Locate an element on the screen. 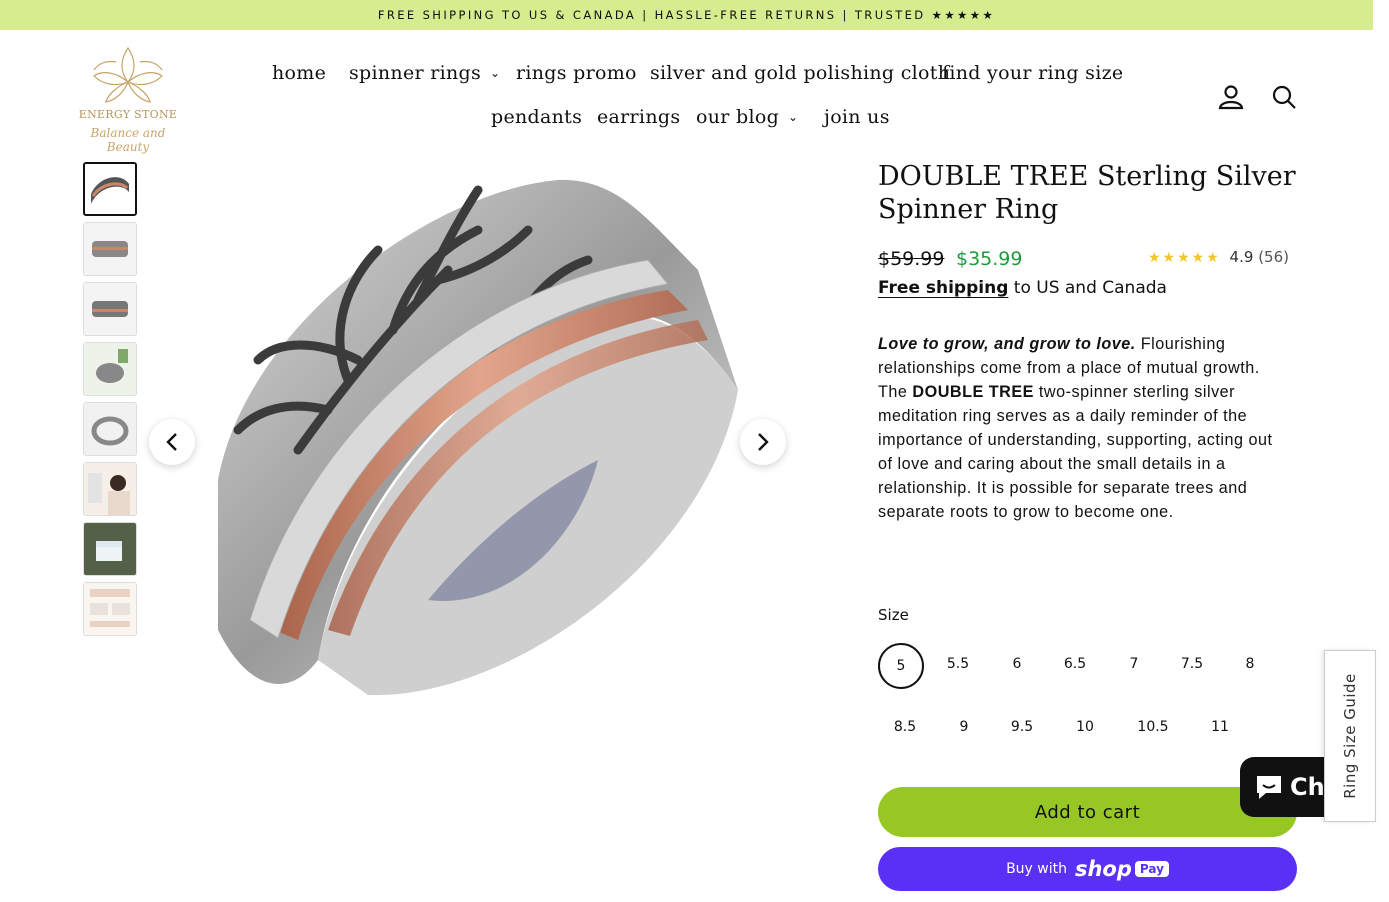 Image resolution: width=1389 pixels, height=902 pixels. size-option: 5.5 is located at coordinates (958, 664).